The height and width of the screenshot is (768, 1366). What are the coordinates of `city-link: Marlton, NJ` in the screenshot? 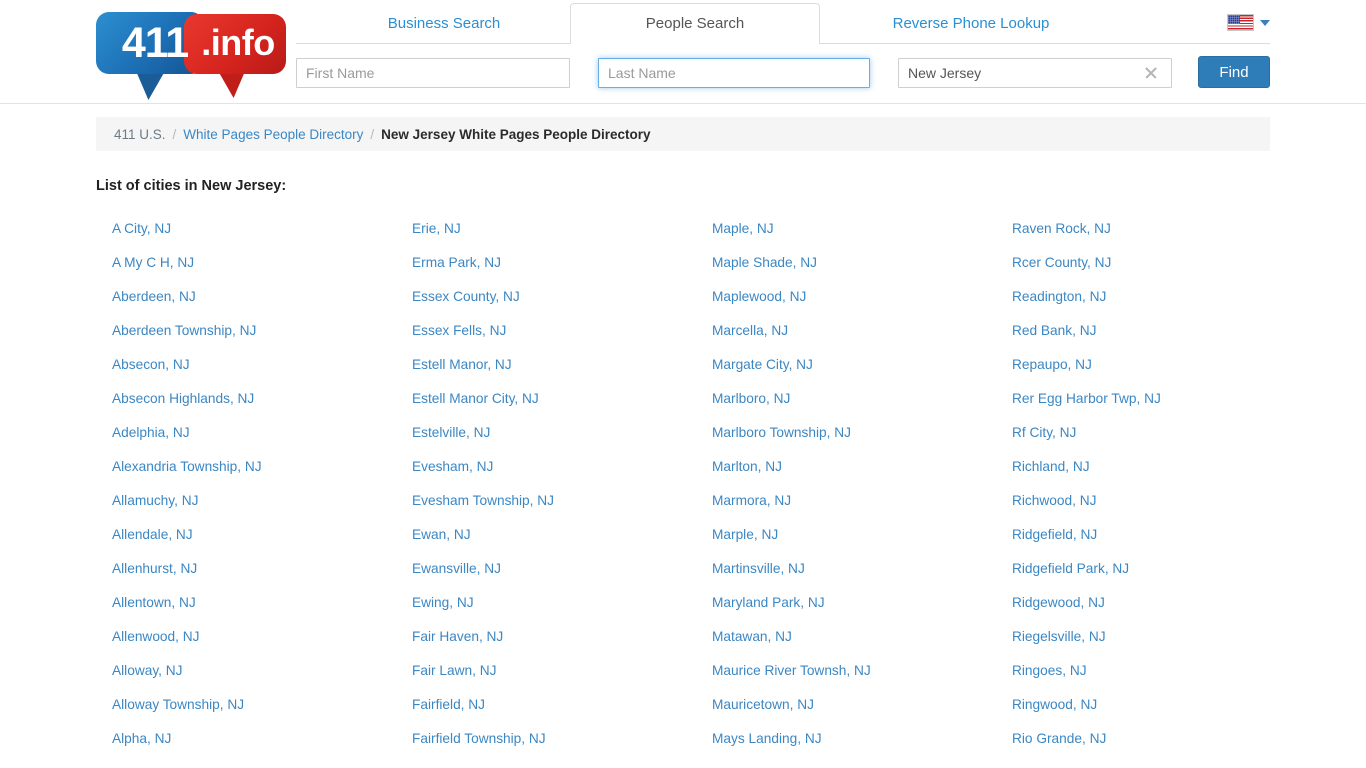 It's located at (846, 467).